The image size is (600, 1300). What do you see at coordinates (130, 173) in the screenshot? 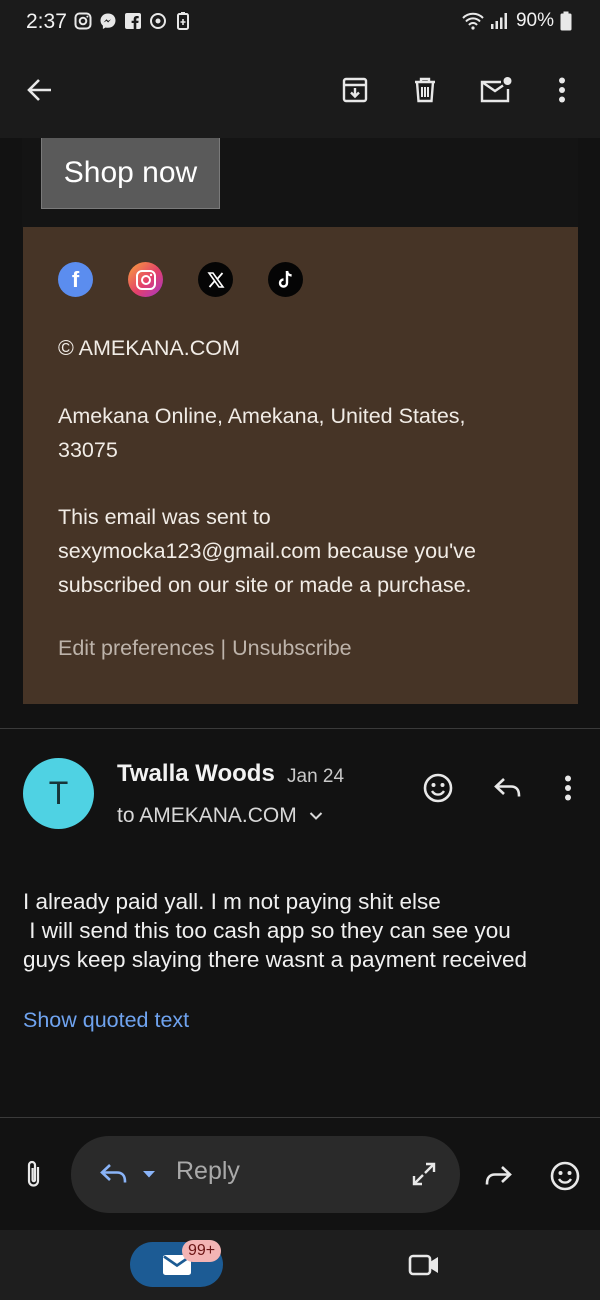
I see `shop-now-button: Shop now` at bounding box center [130, 173].